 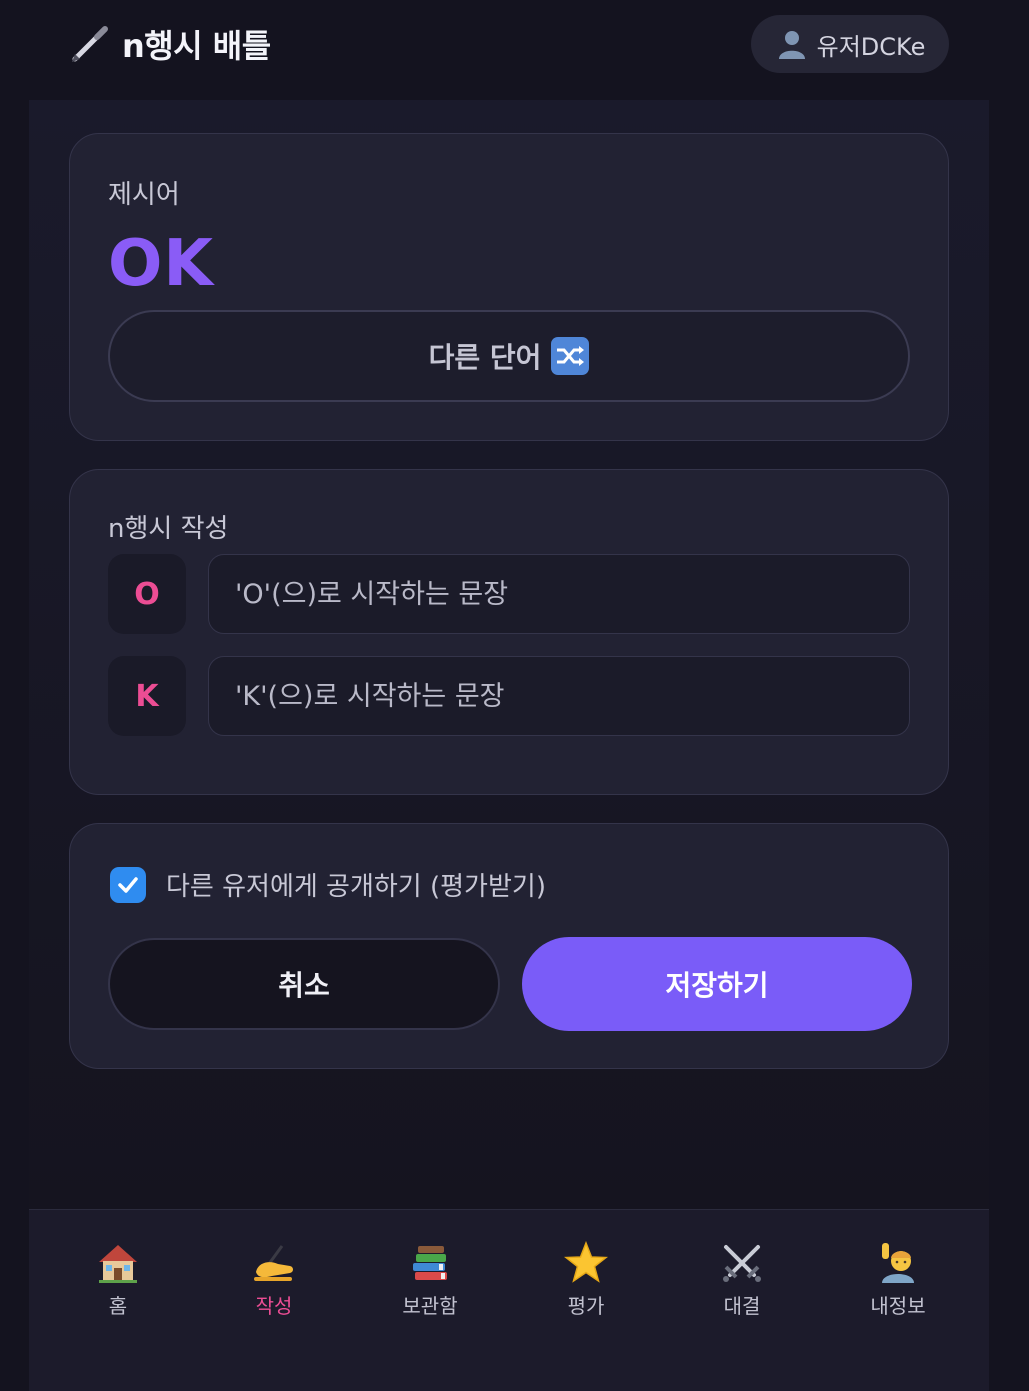 I want to click on brand: n행시 배틀, so click(x=169, y=44).